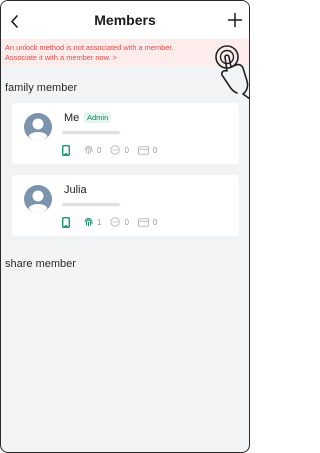  What do you see at coordinates (125, 205) in the screenshot?
I see `member-card: Julia 1 0 0` at bounding box center [125, 205].